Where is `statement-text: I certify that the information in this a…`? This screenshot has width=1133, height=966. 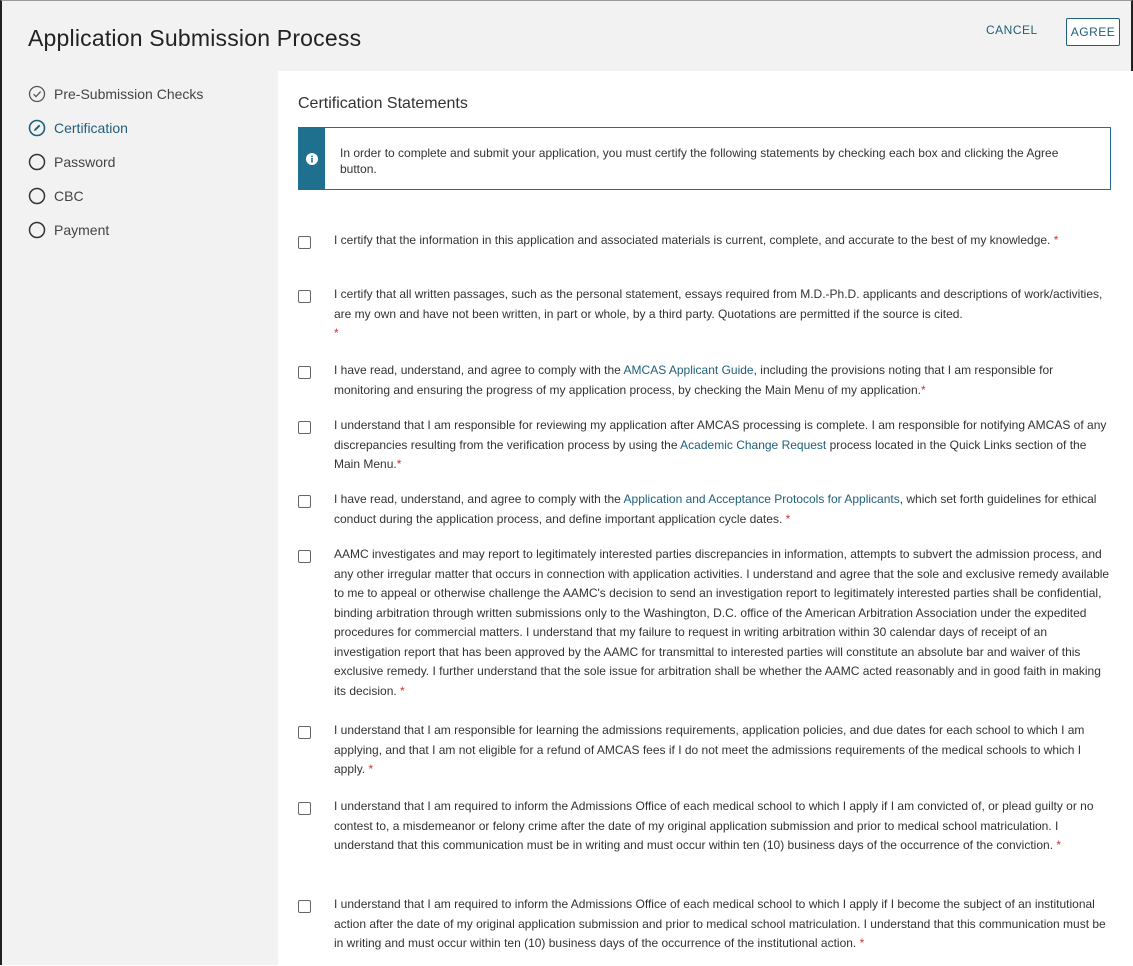 statement-text: I certify that the information in this a… is located at coordinates (694, 240).